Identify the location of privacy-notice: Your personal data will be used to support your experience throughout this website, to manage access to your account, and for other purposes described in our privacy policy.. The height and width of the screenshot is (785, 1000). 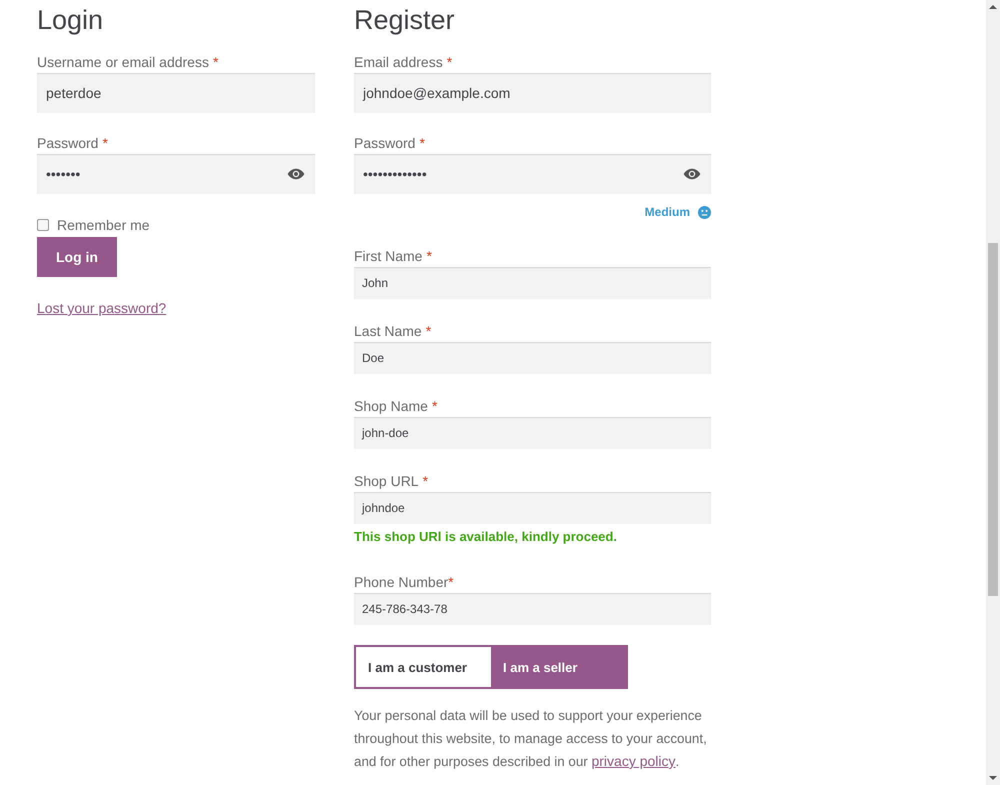
(531, 739).